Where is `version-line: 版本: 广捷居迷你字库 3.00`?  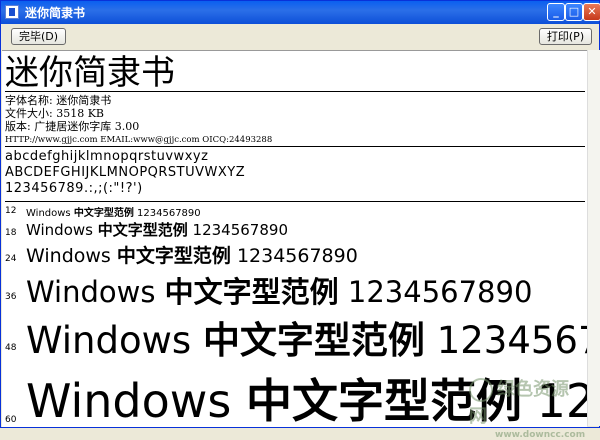
version-line: 版本: 广捷居迷你字库 3.00 is located at coordinates (72, 126).